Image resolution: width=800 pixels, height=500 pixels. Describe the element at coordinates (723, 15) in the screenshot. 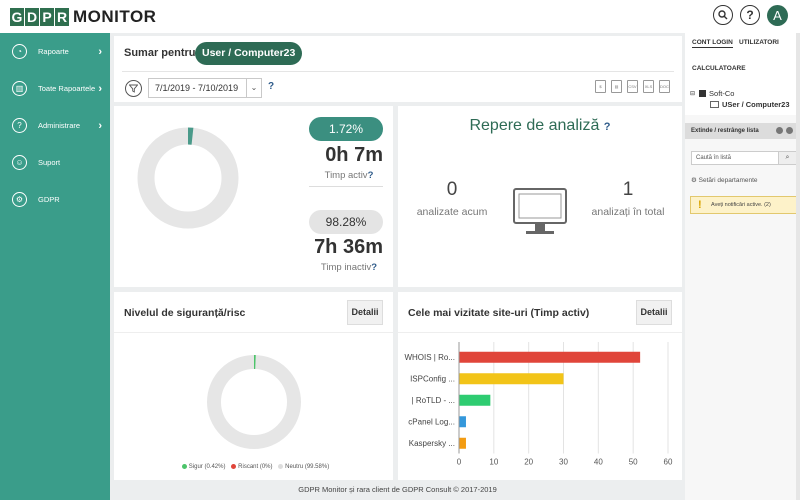

I see `search-button` at that location.